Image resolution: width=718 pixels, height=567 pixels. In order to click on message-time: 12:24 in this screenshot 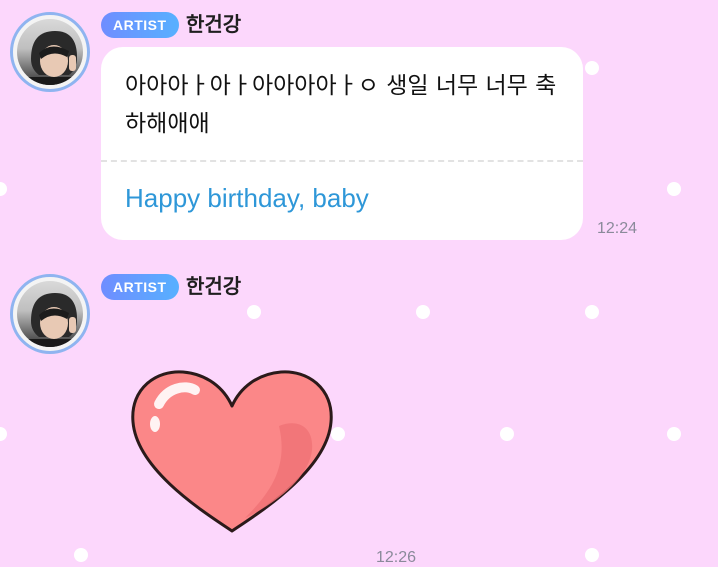, I will do `click(617, 228)`.